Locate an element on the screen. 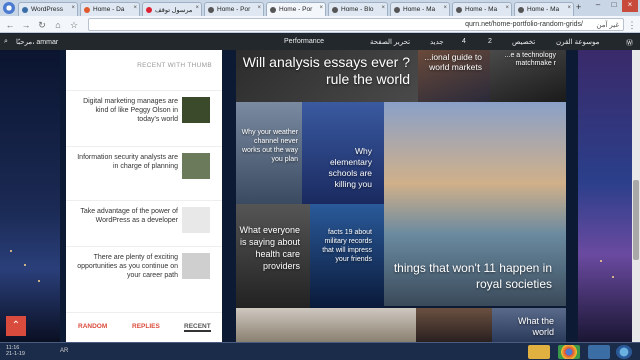  post-tile: Why elementary schools are killing you is located at coordinates (343, 153).